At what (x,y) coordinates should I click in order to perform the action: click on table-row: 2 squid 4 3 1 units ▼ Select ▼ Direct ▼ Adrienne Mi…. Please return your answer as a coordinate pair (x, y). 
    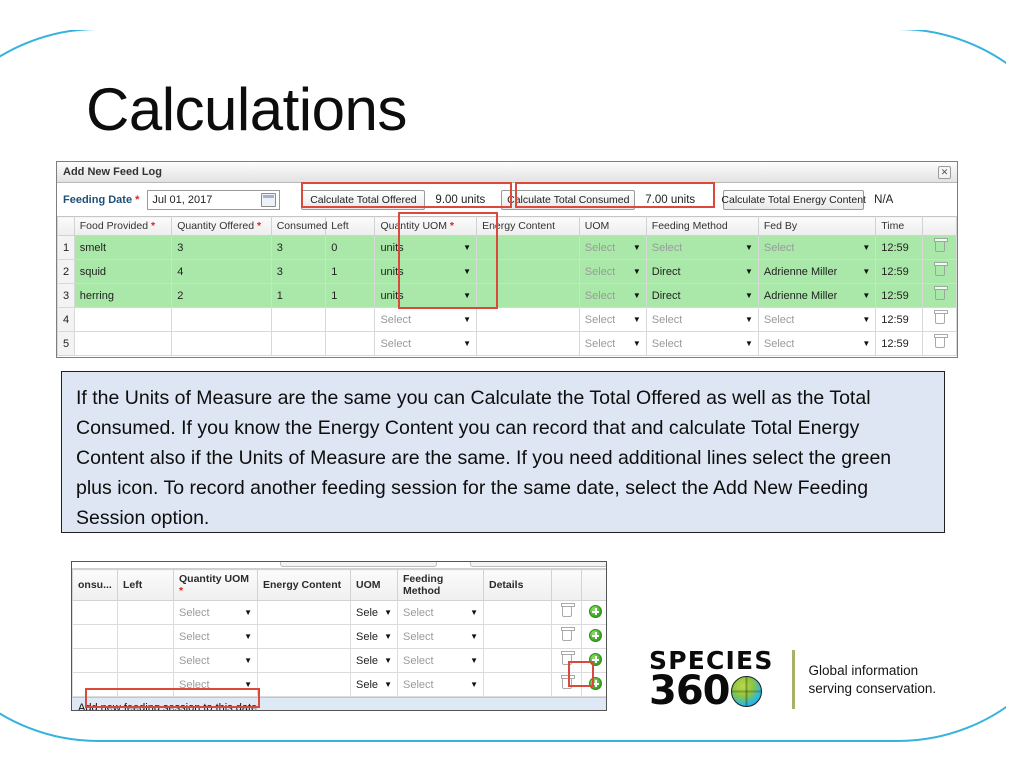
    Looking at the image, I should click on (507, 271).